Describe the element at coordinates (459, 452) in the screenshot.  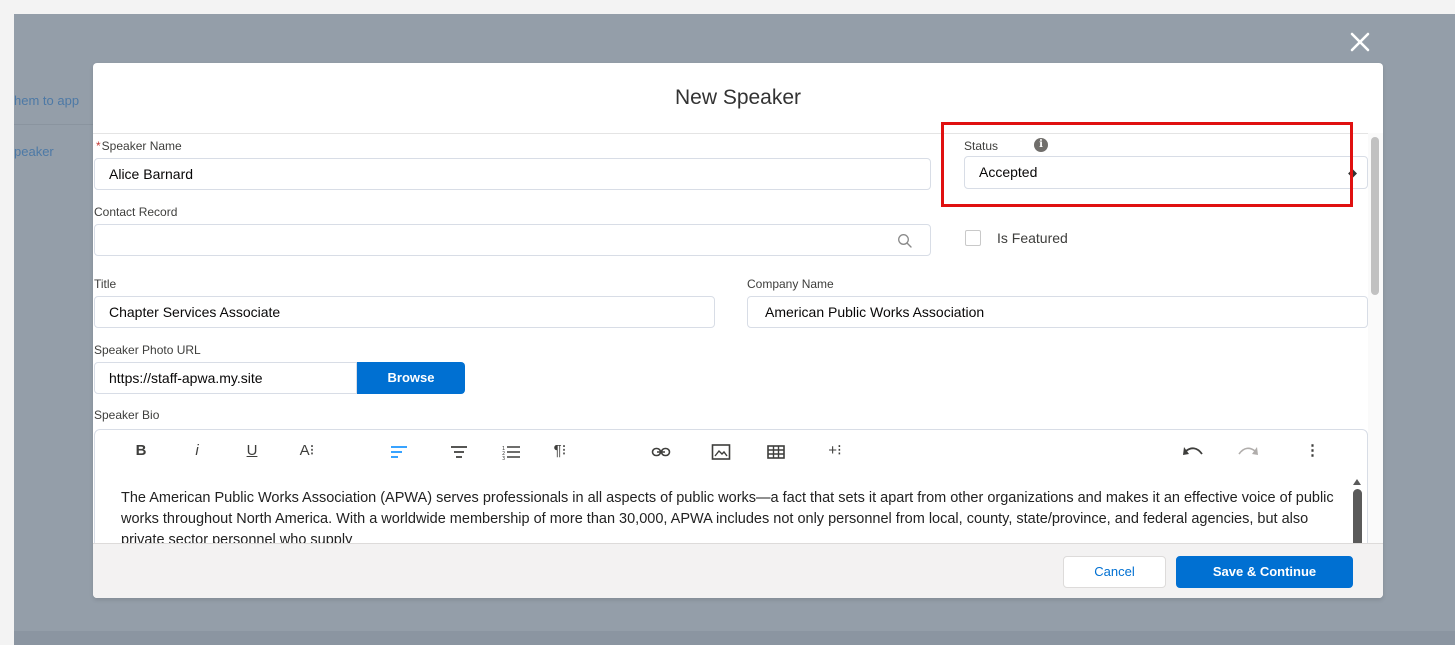
I see `align-center-icon` at that location.